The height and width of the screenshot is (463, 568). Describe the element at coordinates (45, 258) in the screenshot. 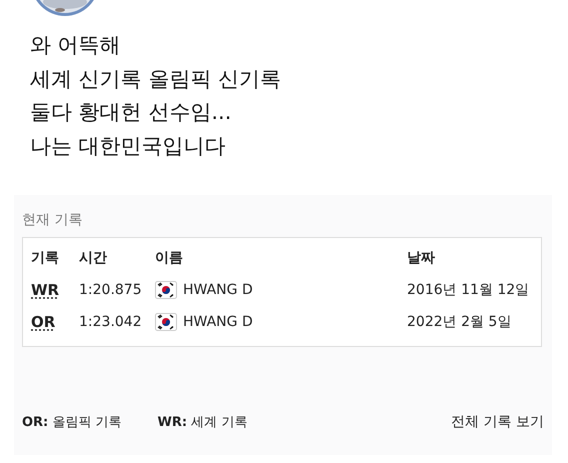

I see `column-header: 기록` at that location.